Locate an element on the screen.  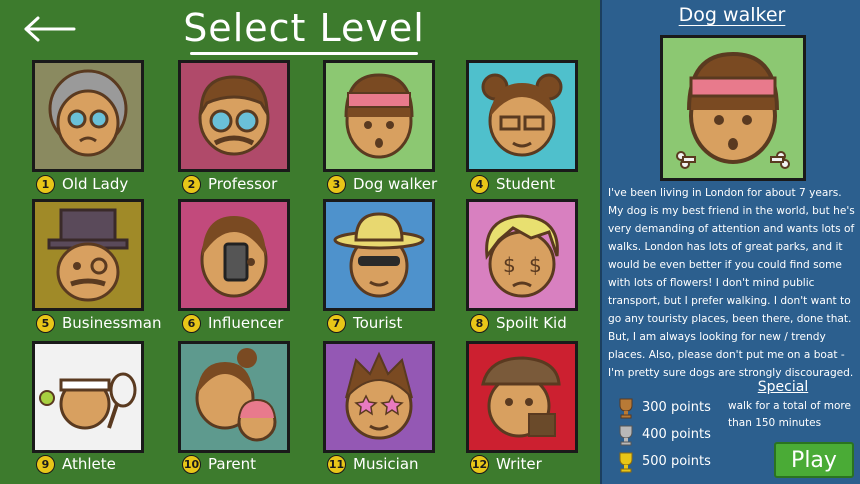
level-name: Writer is located at coordinates (519, 464).